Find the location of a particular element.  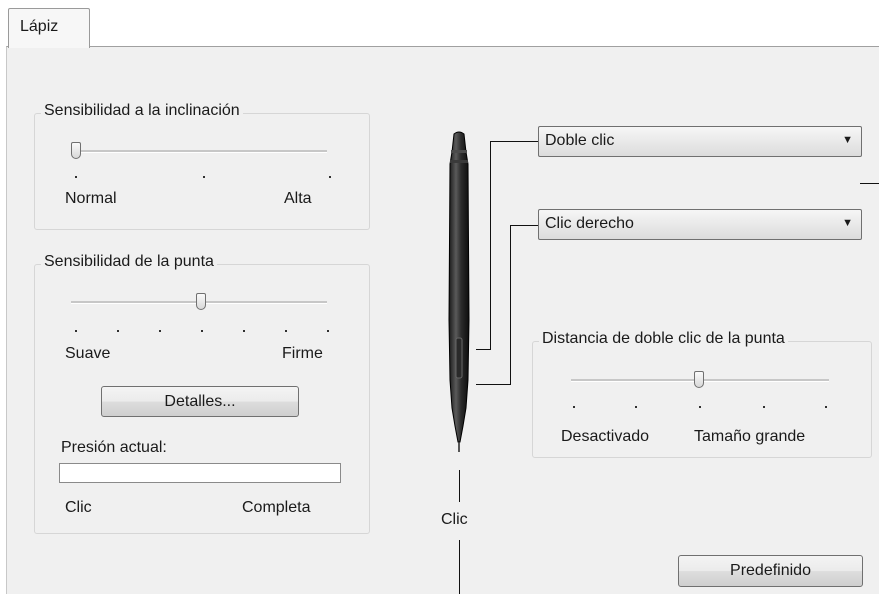

pen-side-switch-icon is located at coordinates (459, 358).